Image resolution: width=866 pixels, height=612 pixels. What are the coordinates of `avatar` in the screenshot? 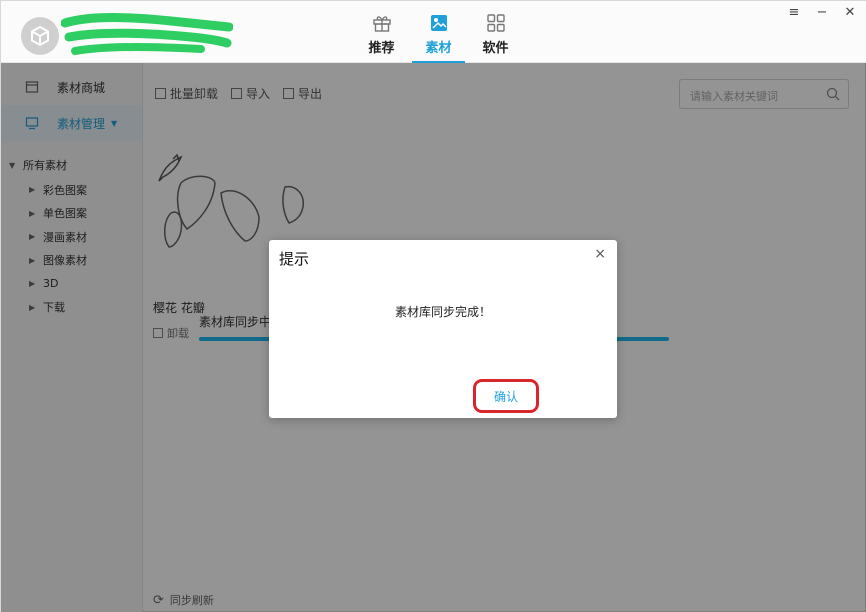 It's located at (40, 36).